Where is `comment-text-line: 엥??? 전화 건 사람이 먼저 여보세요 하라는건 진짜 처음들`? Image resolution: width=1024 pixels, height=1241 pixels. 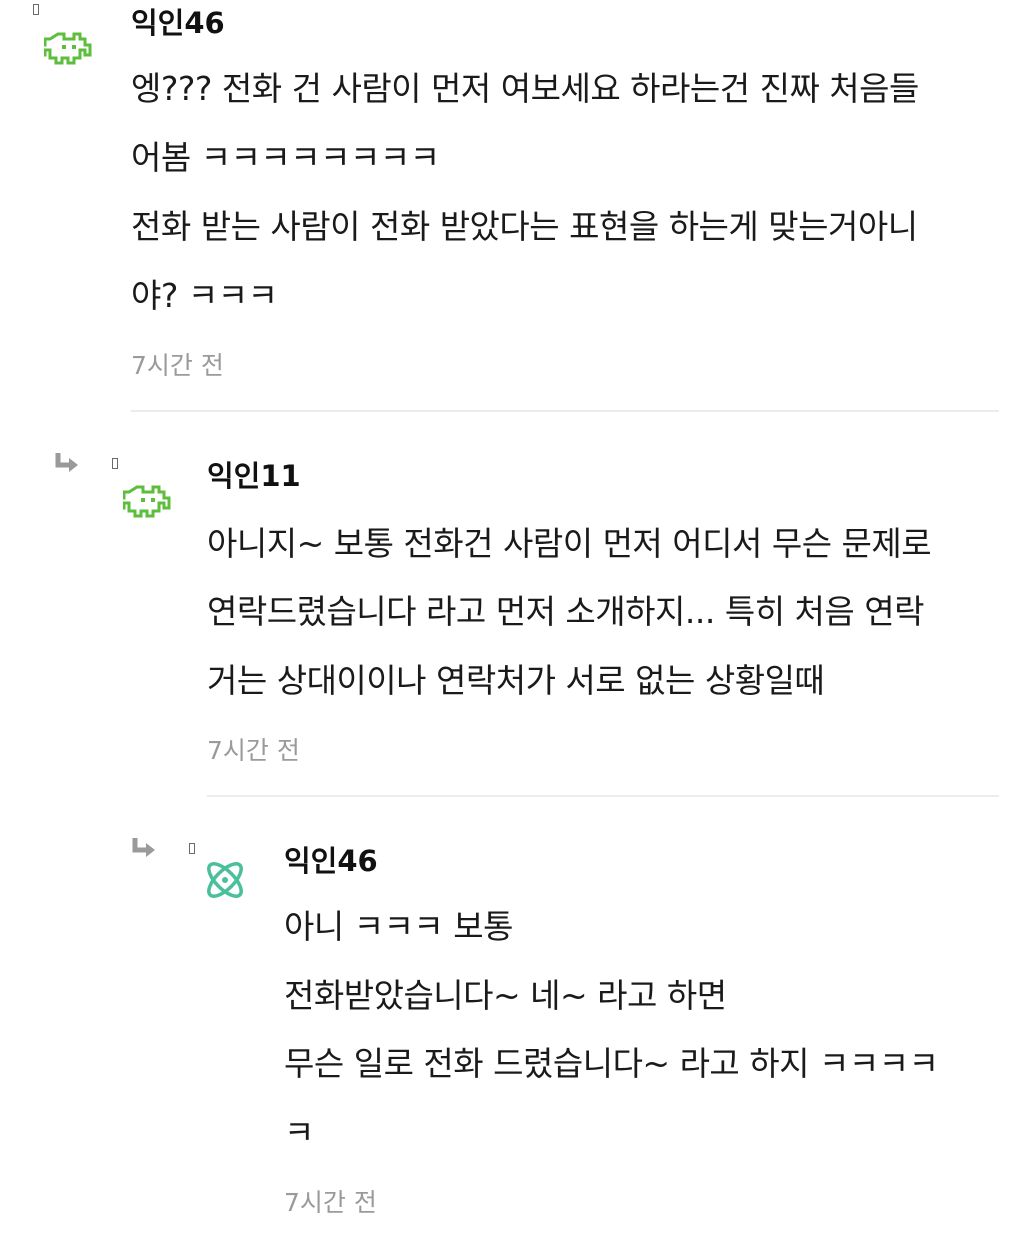 comment-text-line: 엥??? 전화 건 사람이 먼저 여보세요 하라는건 진짜 처음들 is located at coordinates (525, 88).